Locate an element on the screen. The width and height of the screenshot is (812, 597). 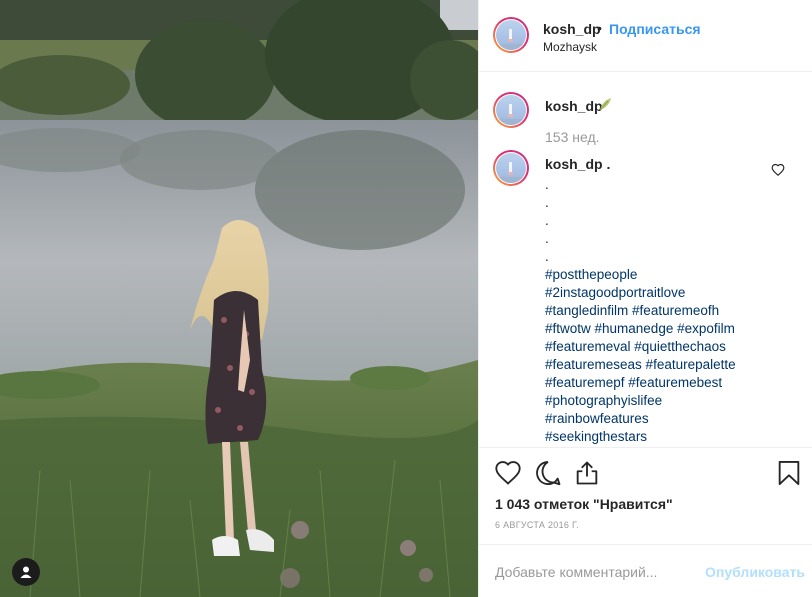
hashtag-link: #featuremepf #featuremebest is located at coordinates (640, 383).